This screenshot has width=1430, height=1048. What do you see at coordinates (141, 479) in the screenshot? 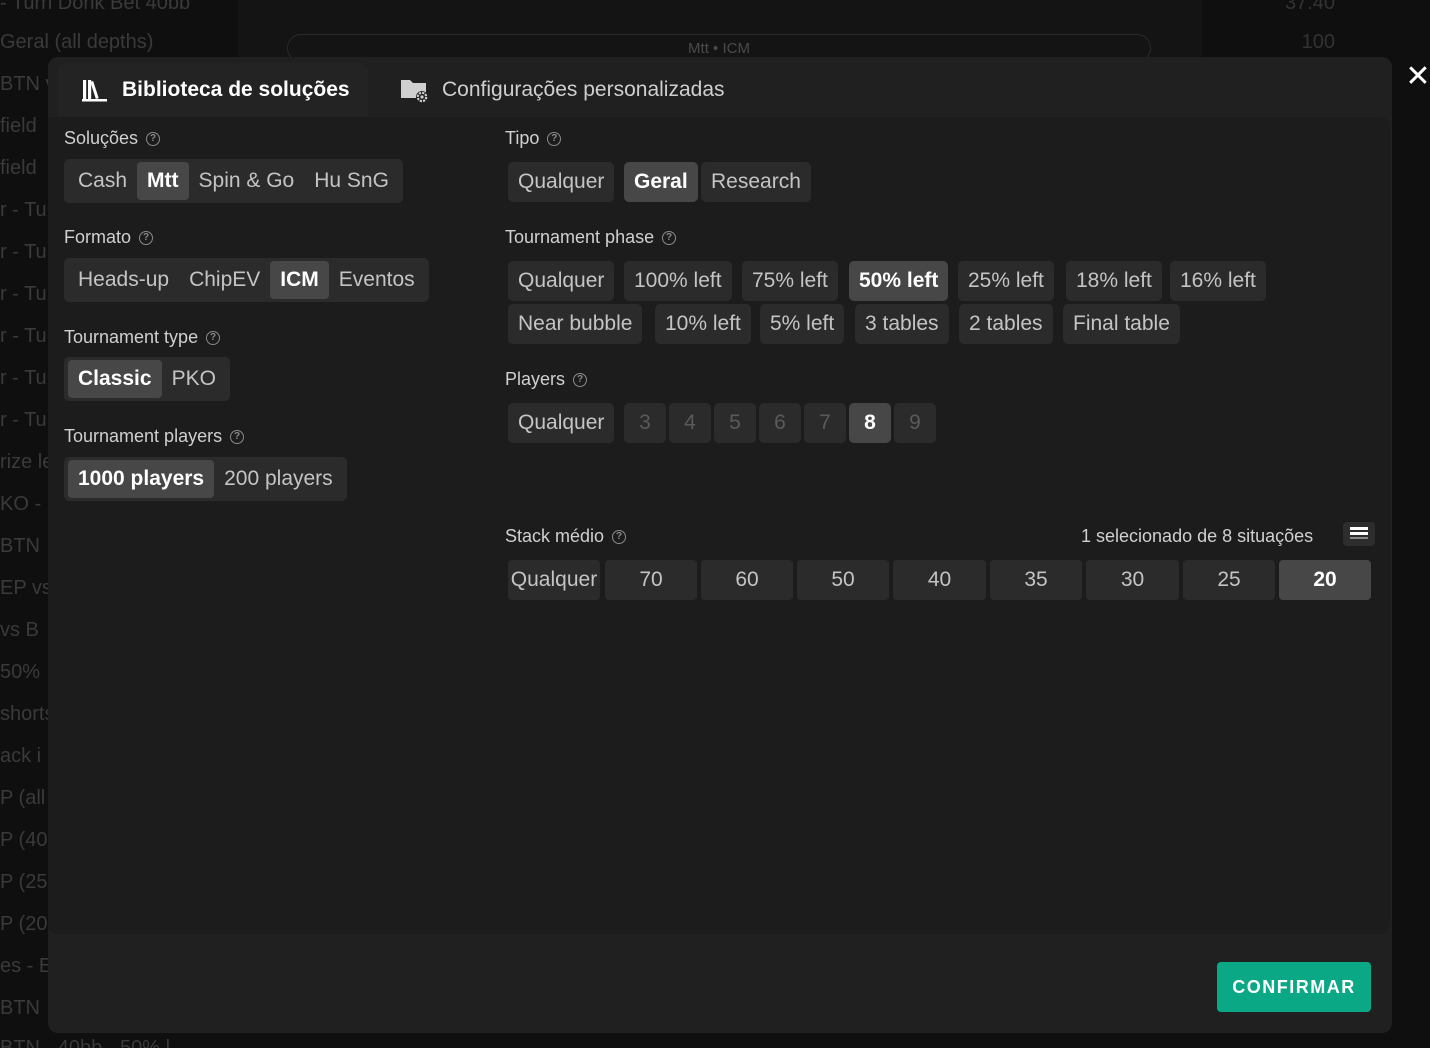
I see `option-1000-players: 1000 players` at bounding box center [141, 479].